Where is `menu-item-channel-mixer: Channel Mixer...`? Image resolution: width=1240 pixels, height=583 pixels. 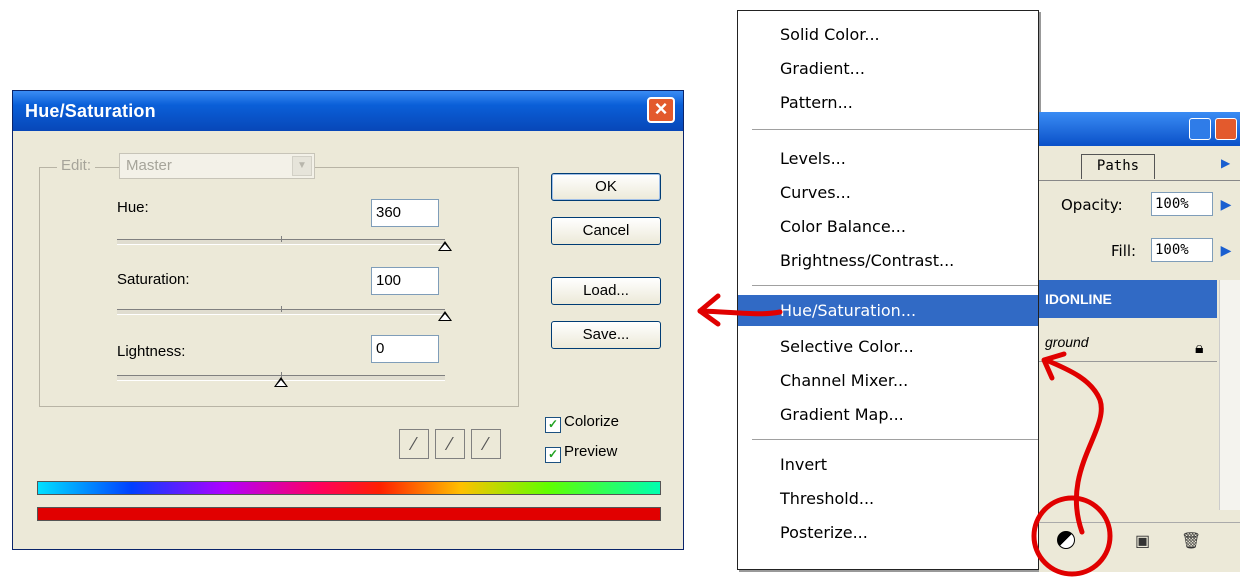
menu-item-channel-mixer: Channel Mixer... is located at coordinates (888, 380).